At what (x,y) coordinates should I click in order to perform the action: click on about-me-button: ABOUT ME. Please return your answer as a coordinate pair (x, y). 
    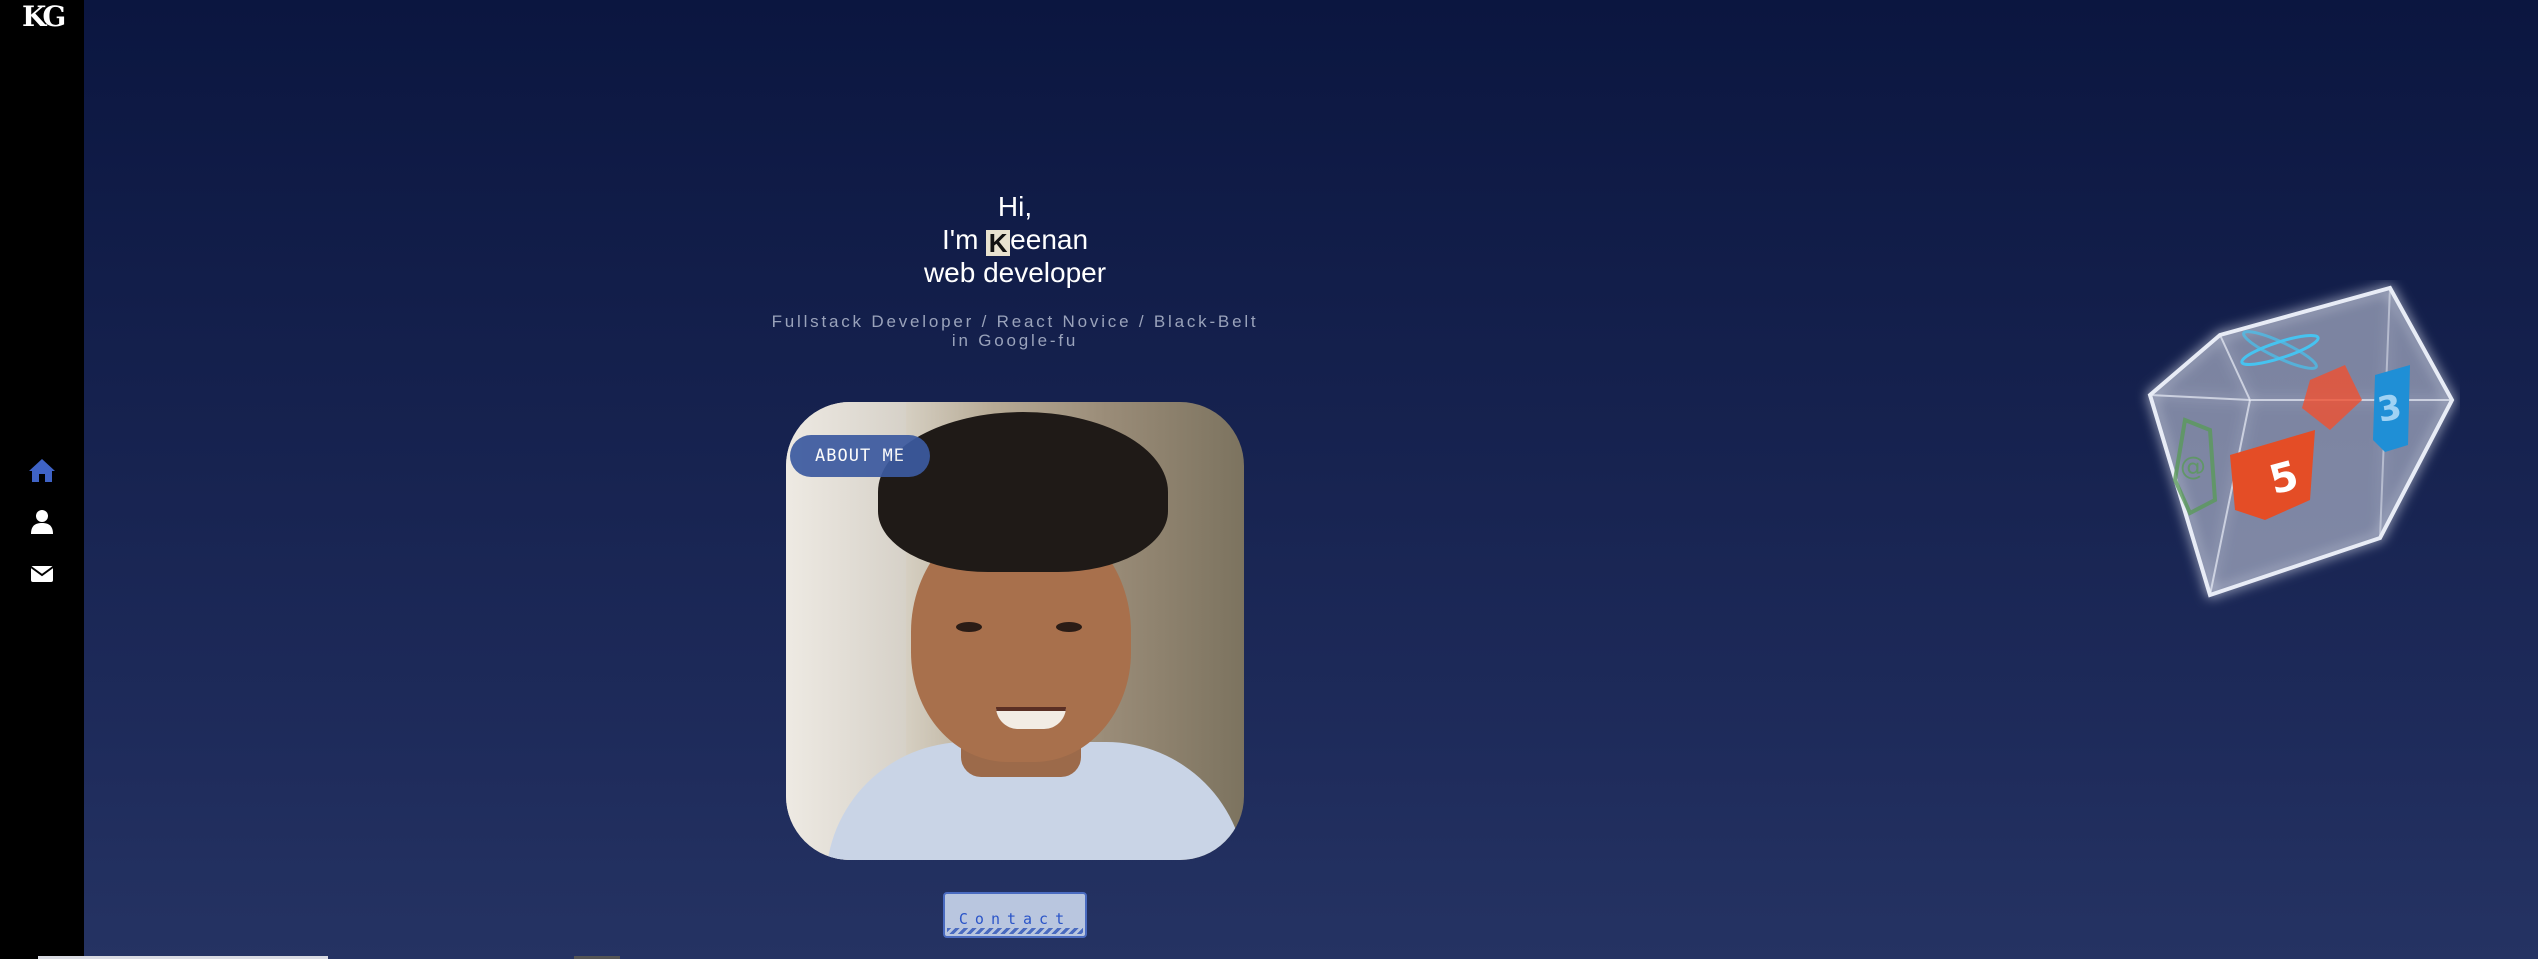
    Looking at the image, I should click on (860, 456).